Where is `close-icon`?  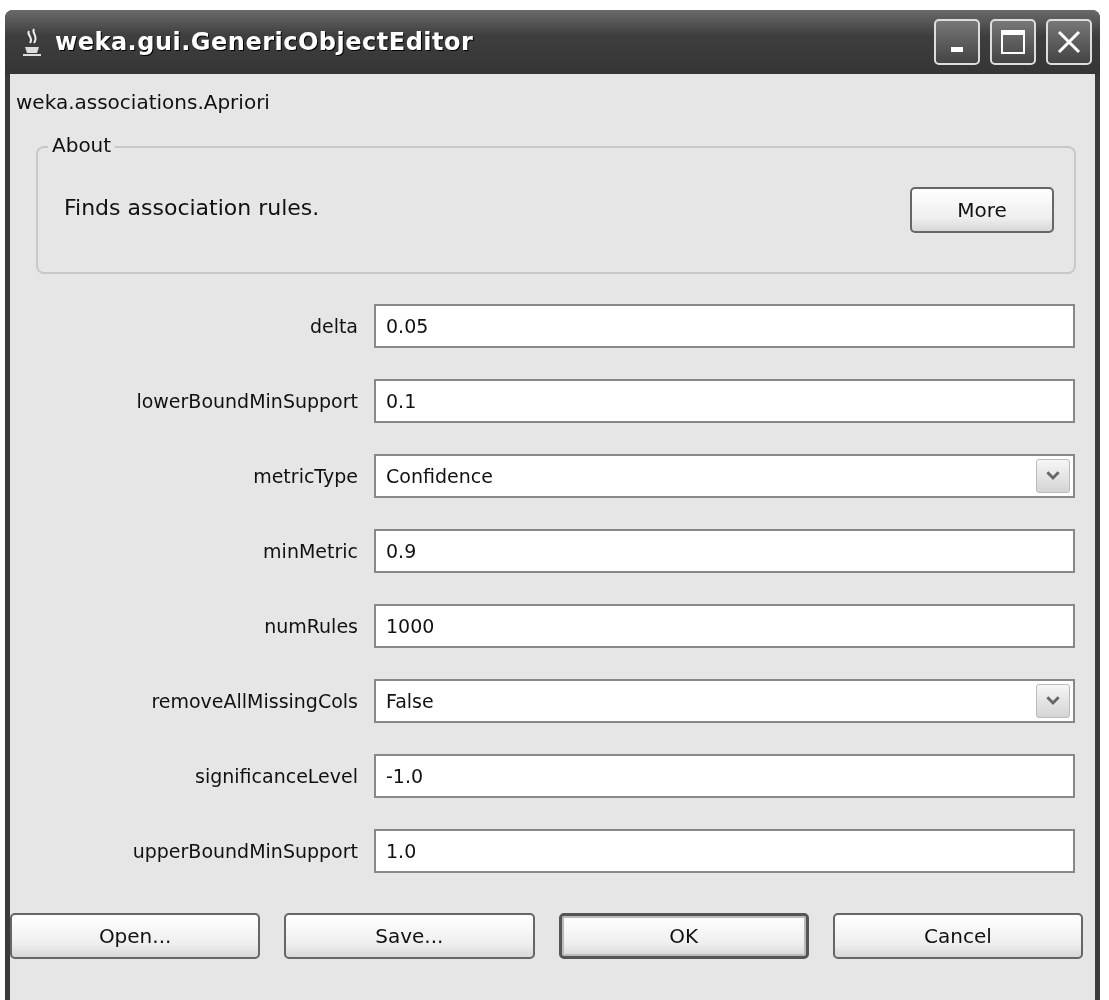
close-icon is located at coordinates (1069, 42).